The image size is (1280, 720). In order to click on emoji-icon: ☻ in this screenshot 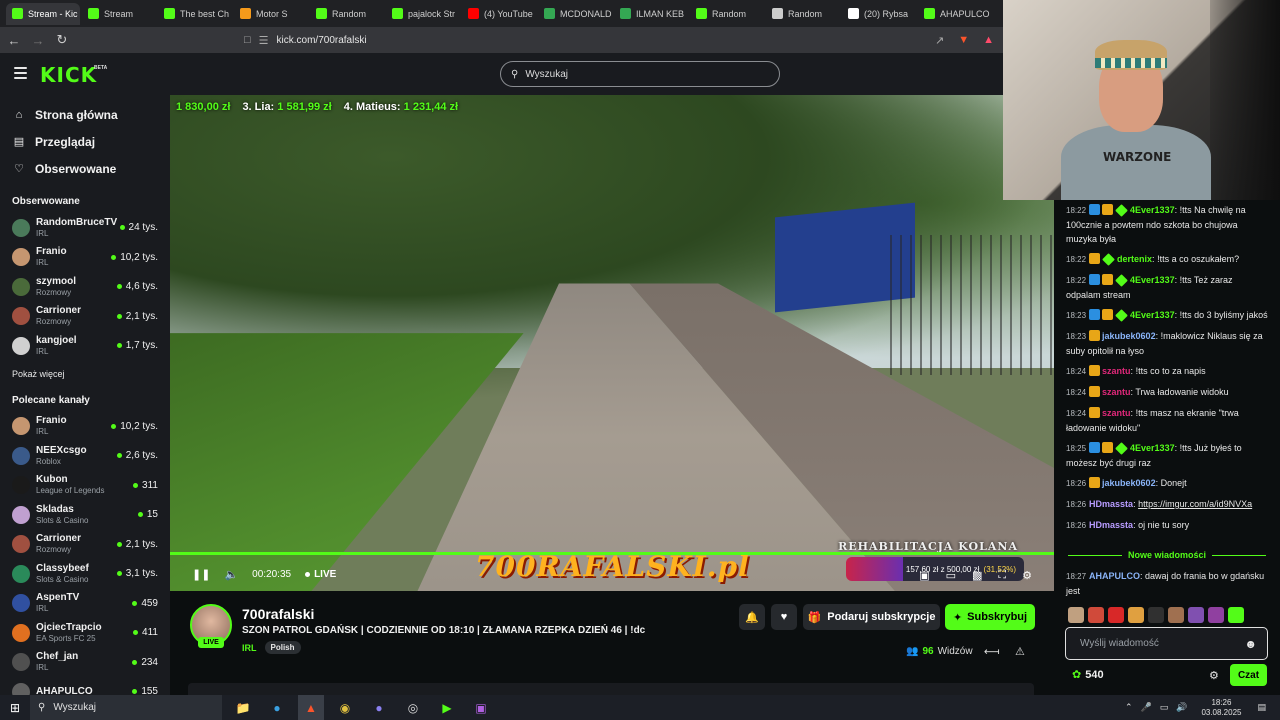, I will do `click(1250, 644)`.